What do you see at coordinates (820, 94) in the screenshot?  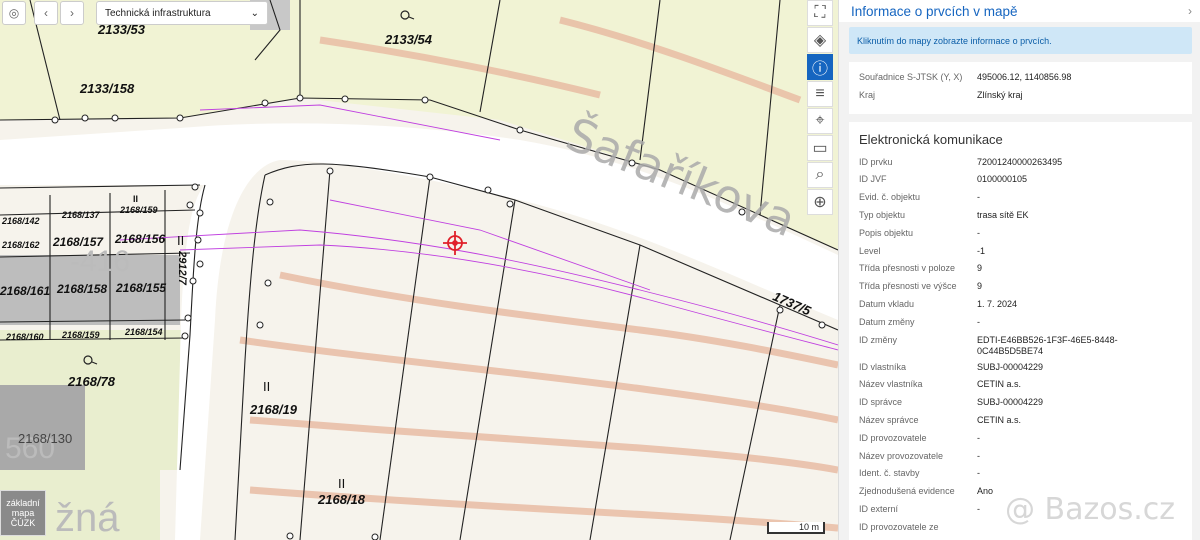 I see `list-icon: ≡` at bounding box center [820, 94].